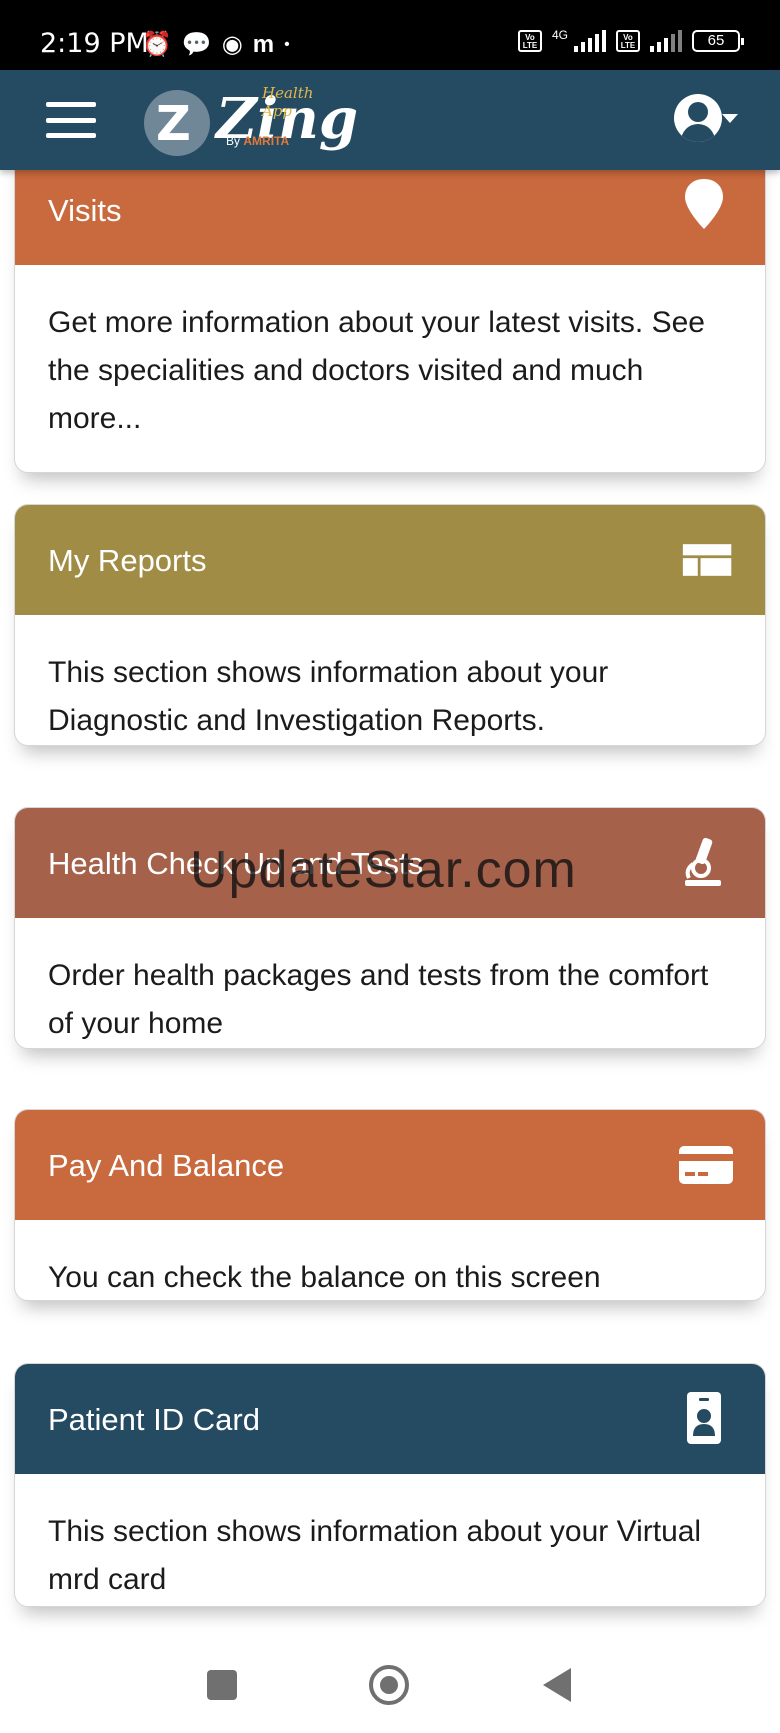 The height and width of the screenshot is (1733, 780). Describe the element at coordinates (590, 41) in the screenshot. I see `signal-icon` at that location.